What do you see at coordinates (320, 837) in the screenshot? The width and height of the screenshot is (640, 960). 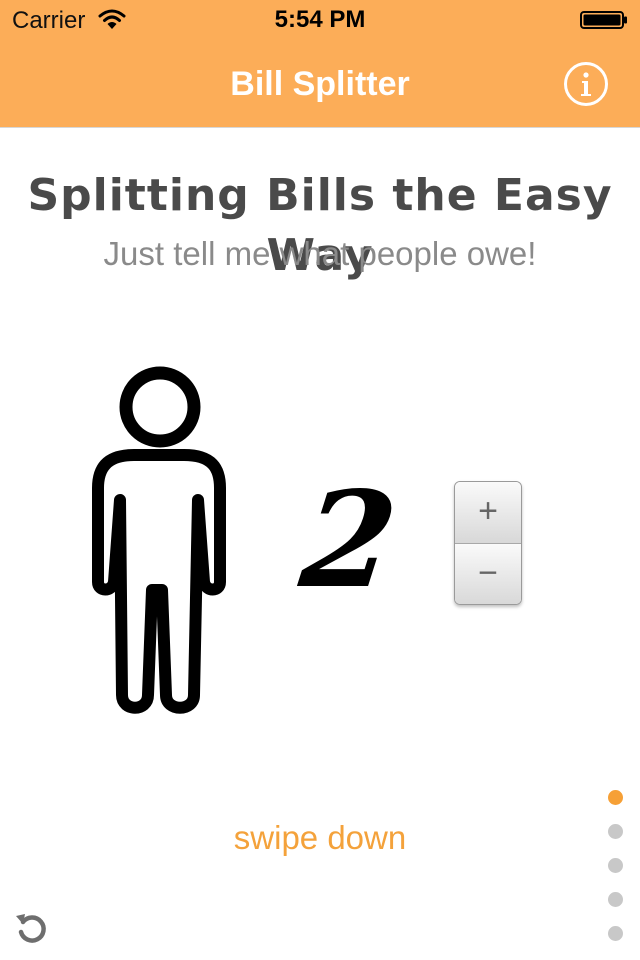 I see `swipe-hint: swipe down` at bounding box center [320, 837].